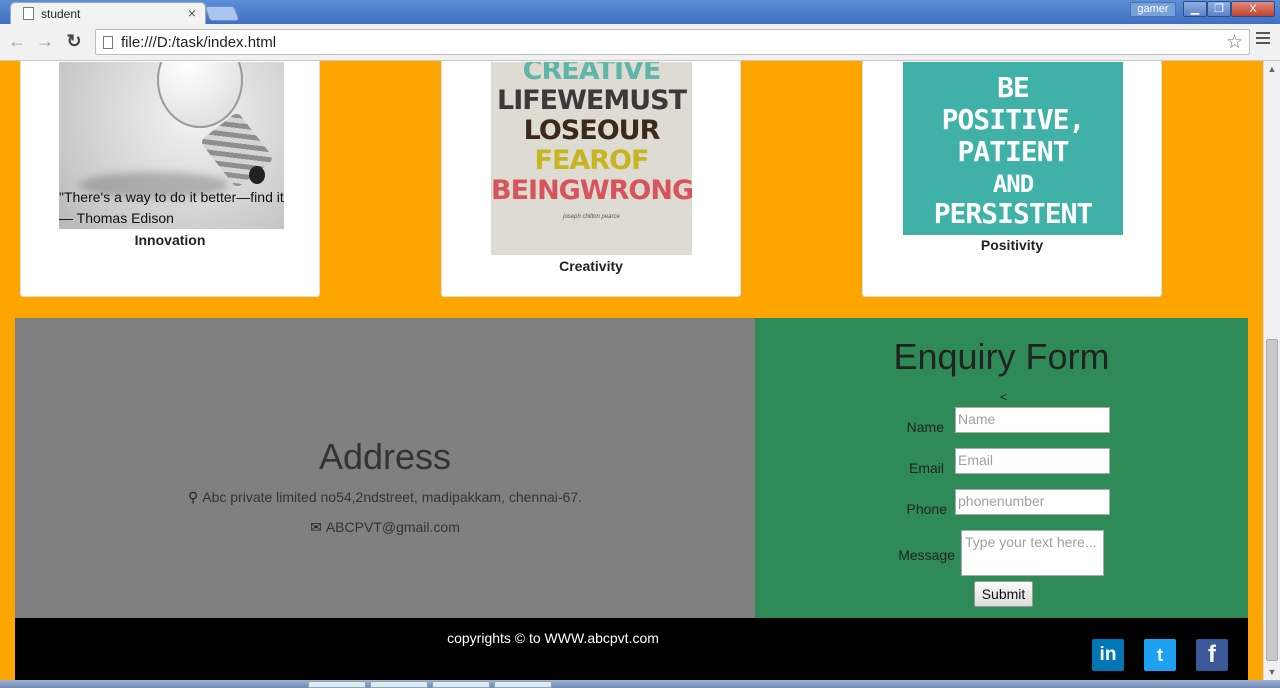  What do you see at coordinates (193, 497) in the screenshot?
I see `map-marker-icon: ⚲` at bounding box center [193, 497].